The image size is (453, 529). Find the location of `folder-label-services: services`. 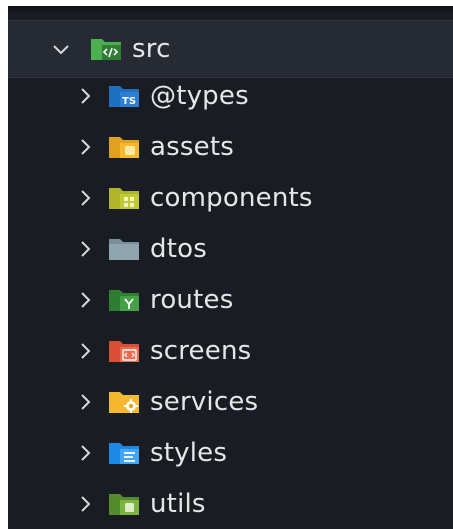

folder-label-services: services is located at coordinates (204, 401).